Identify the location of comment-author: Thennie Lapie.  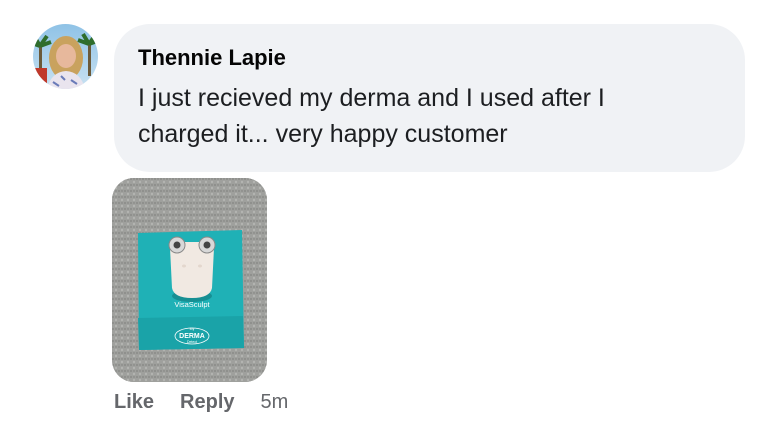
(212, 58).